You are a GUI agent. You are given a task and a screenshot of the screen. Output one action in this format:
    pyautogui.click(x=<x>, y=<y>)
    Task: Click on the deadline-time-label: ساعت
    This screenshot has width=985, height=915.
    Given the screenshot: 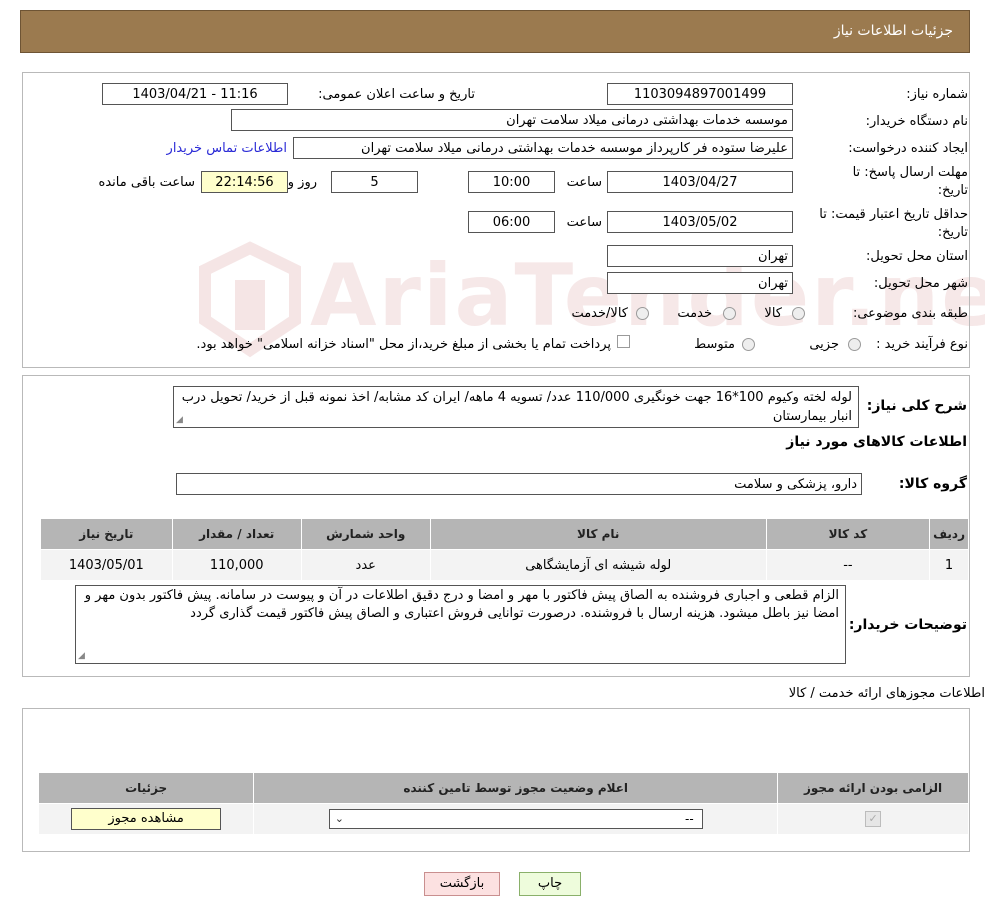 What is the action you would take?
    pyautogui.click(x=584, y=182)
    